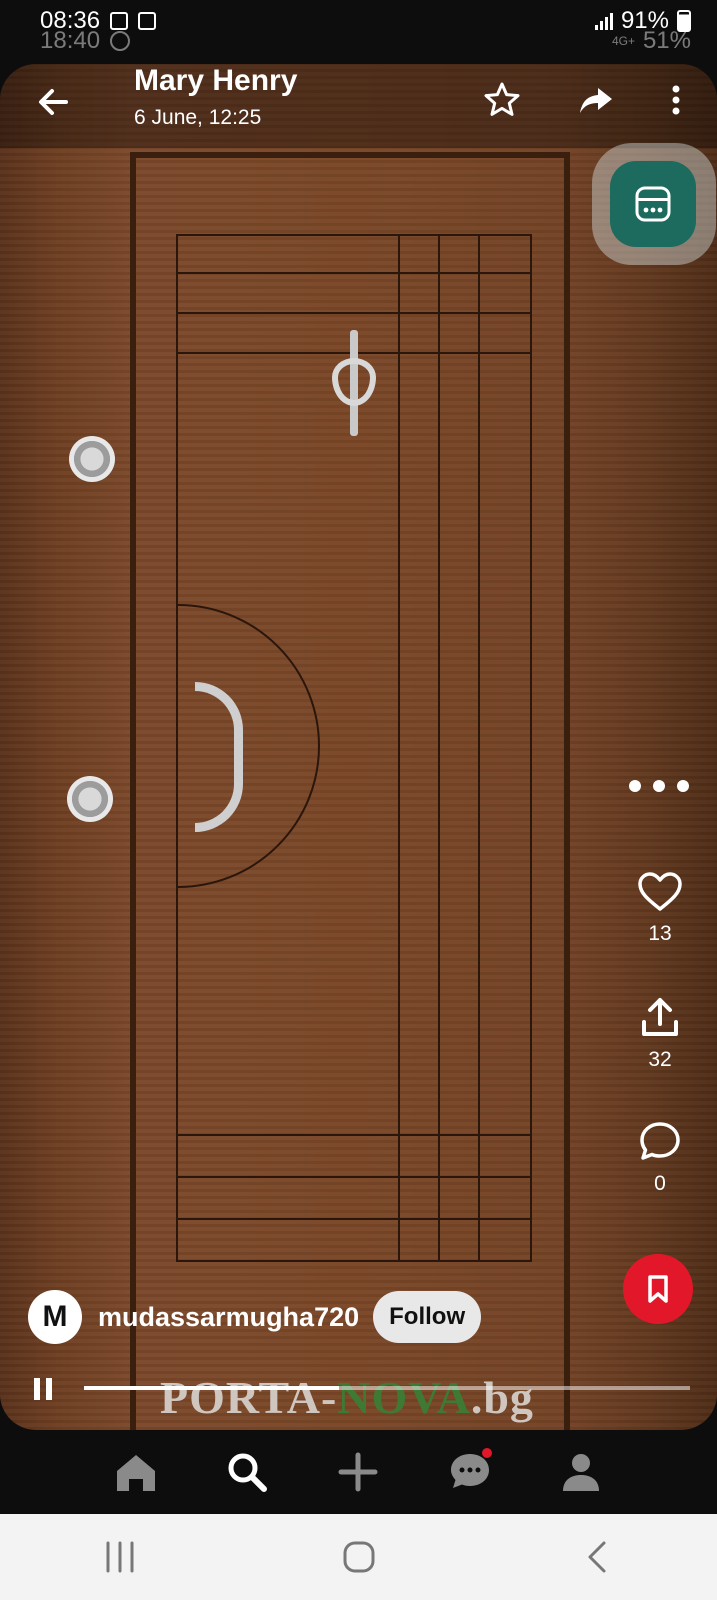  Describe the element at coordinates (666, 40) in the screenshot. I see `embedded-battery-percent: 51%` at that location.